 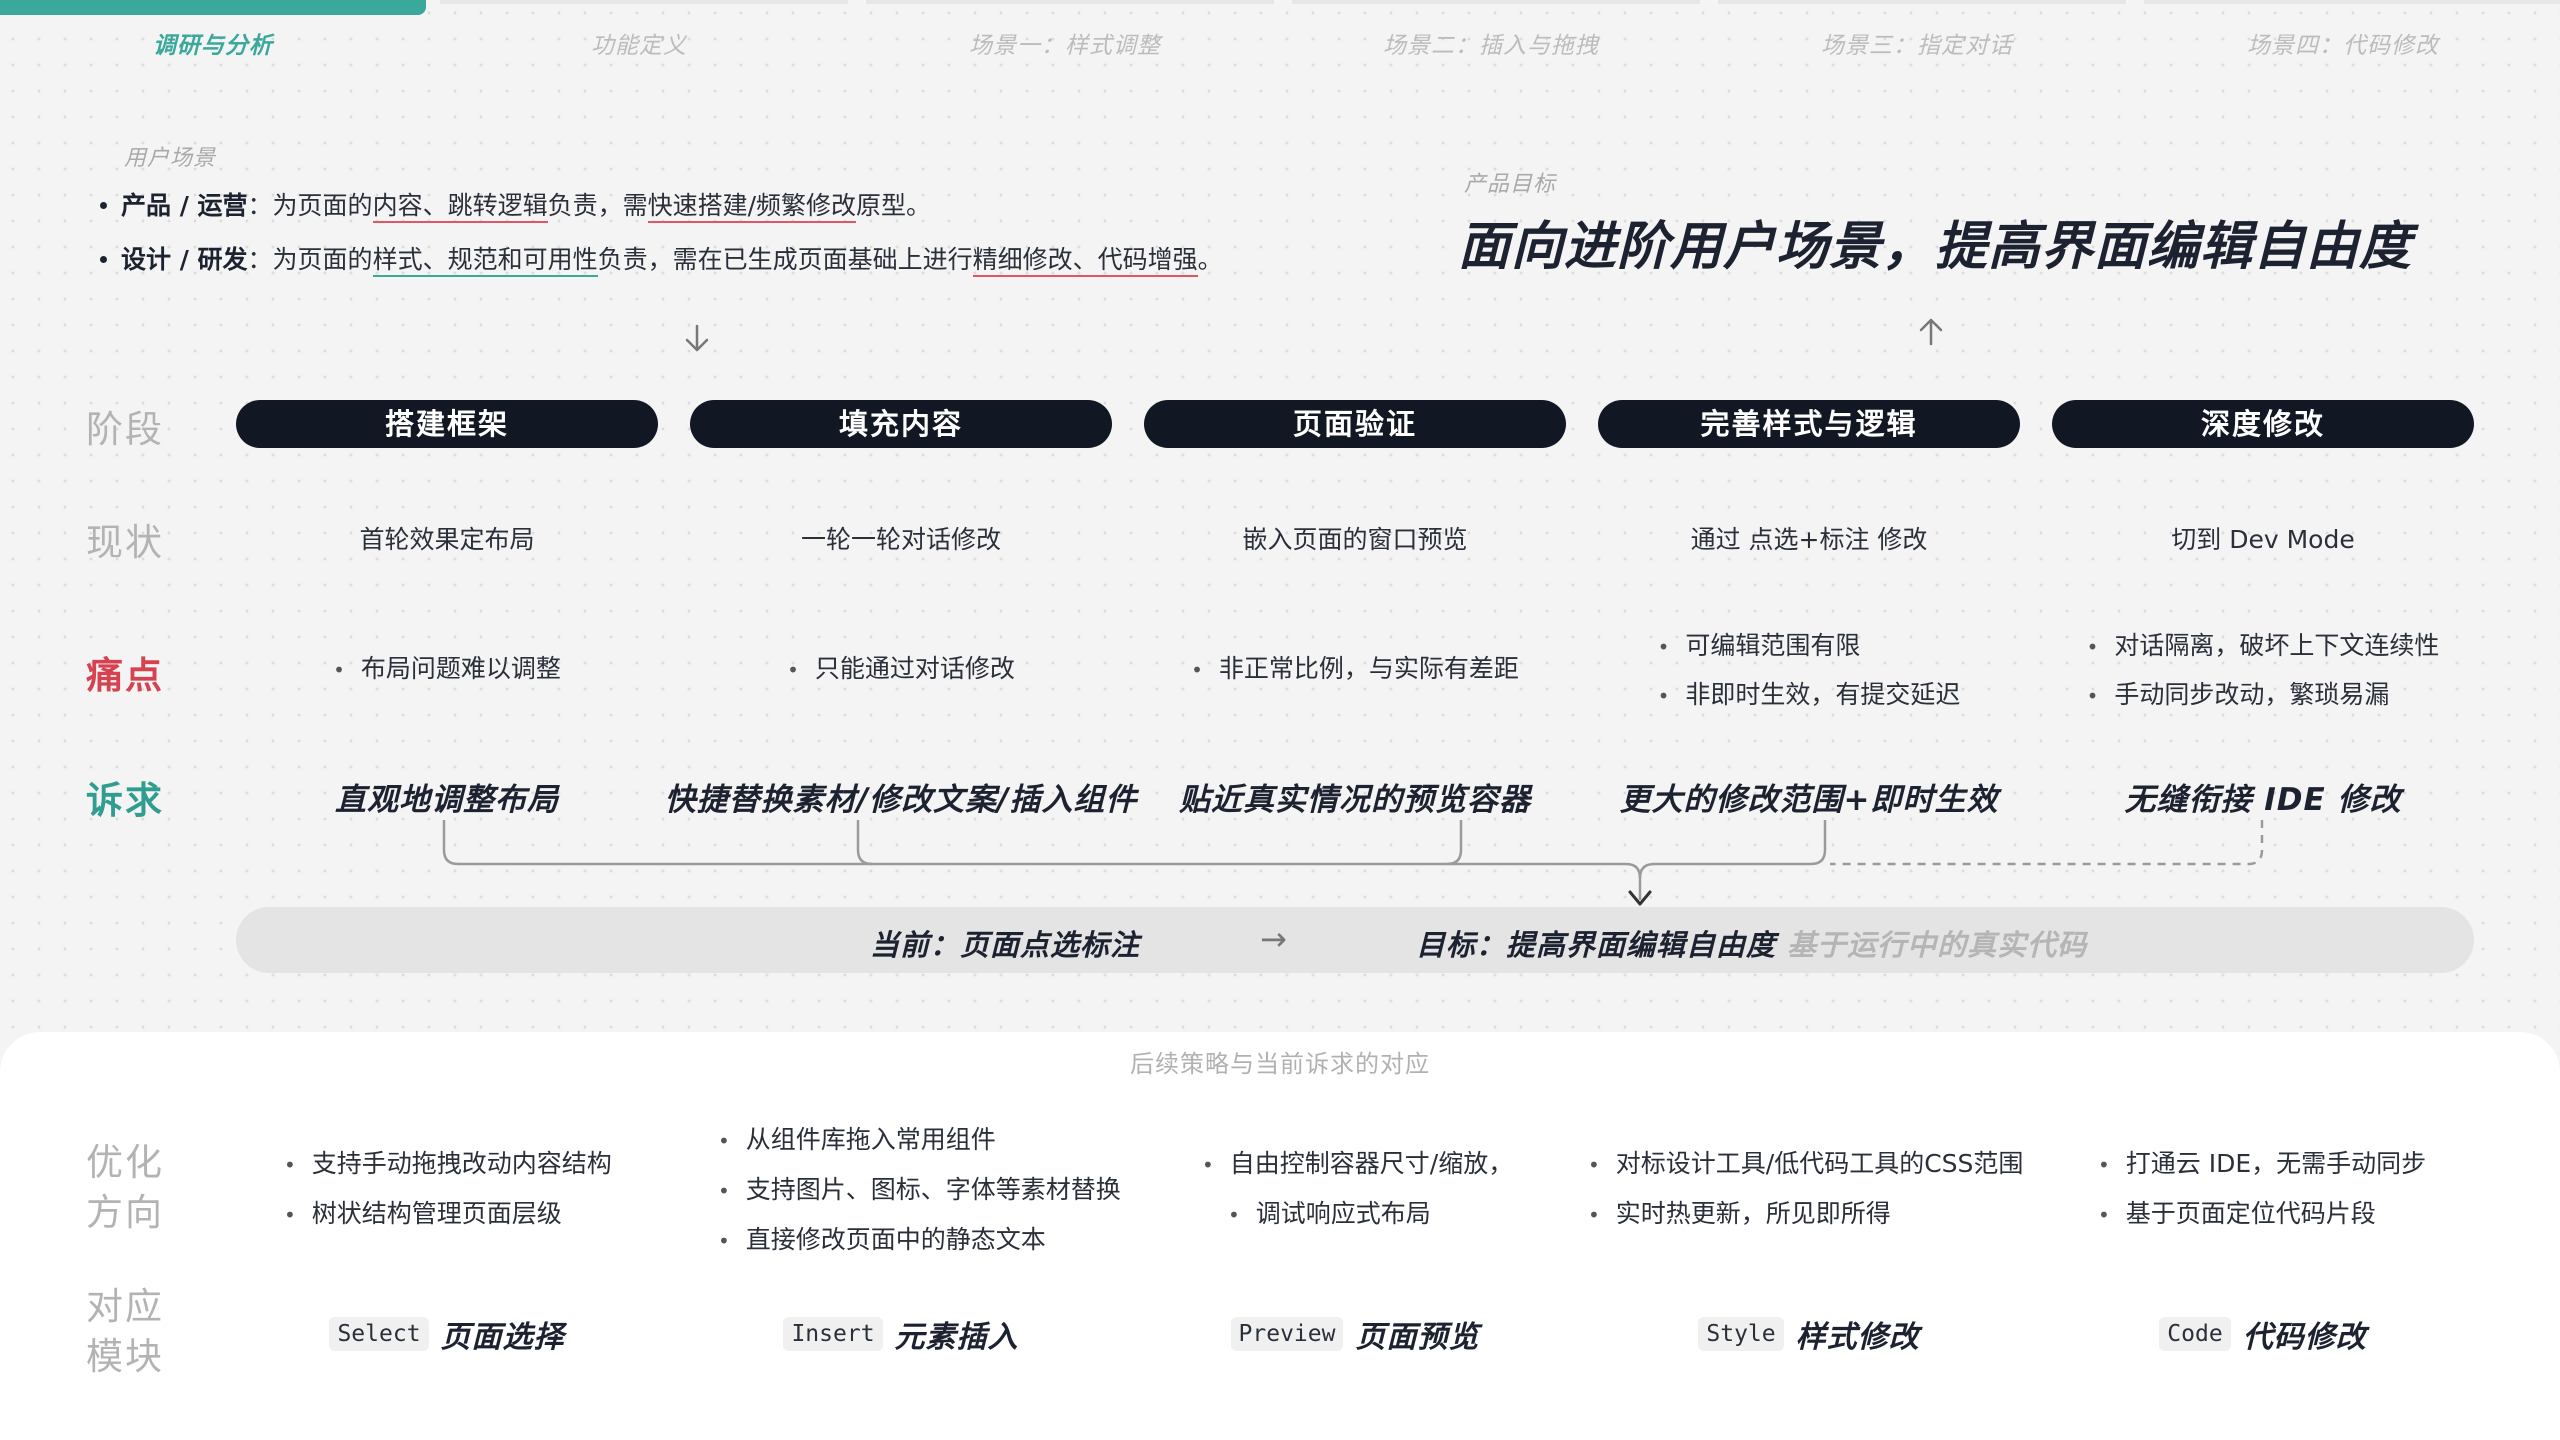 What do you see at coordinates (1005, 945) in the screenshot?
I see `current-state: 当前：页面点选标注` at bounding box center [1005, 945].